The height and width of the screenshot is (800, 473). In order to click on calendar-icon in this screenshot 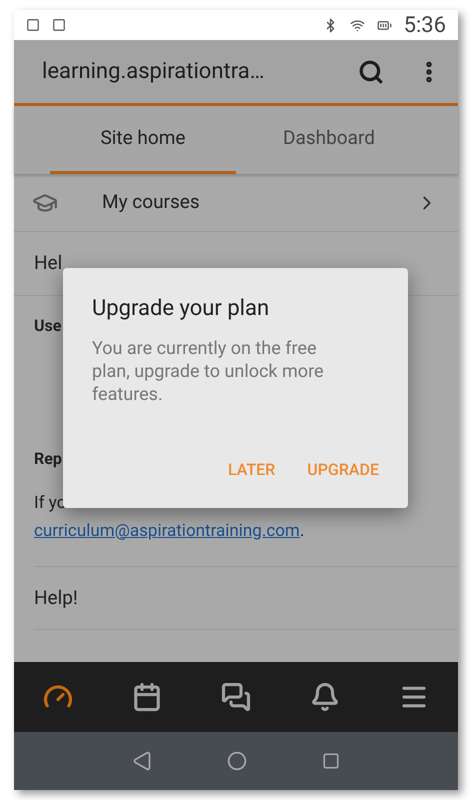, I will do `click(147, 697)`.